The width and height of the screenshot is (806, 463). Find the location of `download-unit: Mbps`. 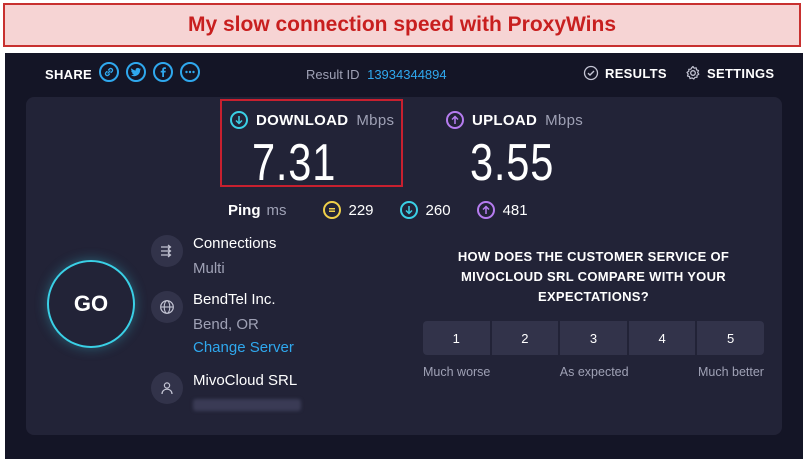

download-unit: Mbps is located at coordinates (375, 120).